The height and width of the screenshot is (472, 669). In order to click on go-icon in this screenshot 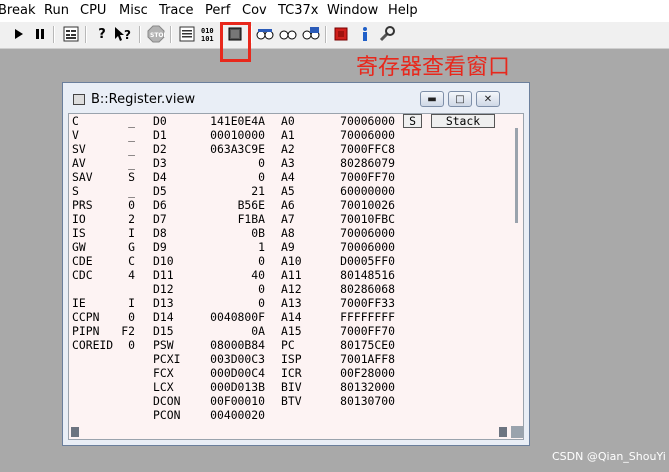, I will do `click(19, 34)`.